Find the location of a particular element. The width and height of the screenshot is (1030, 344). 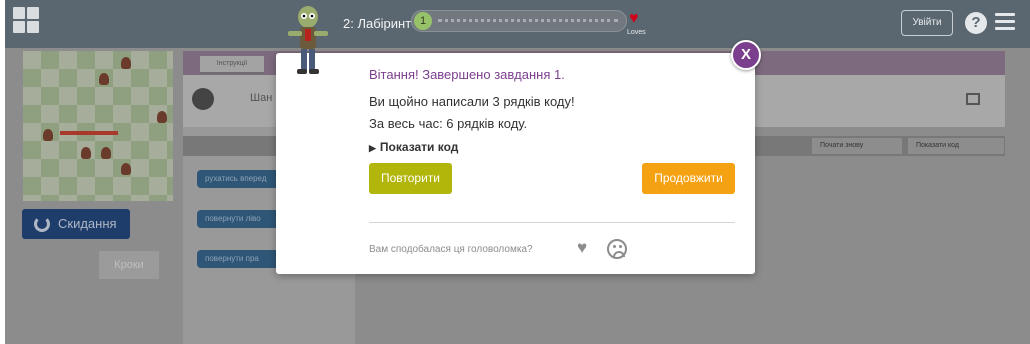

reset-button: Cкидання is located at coordinates (76, 224).